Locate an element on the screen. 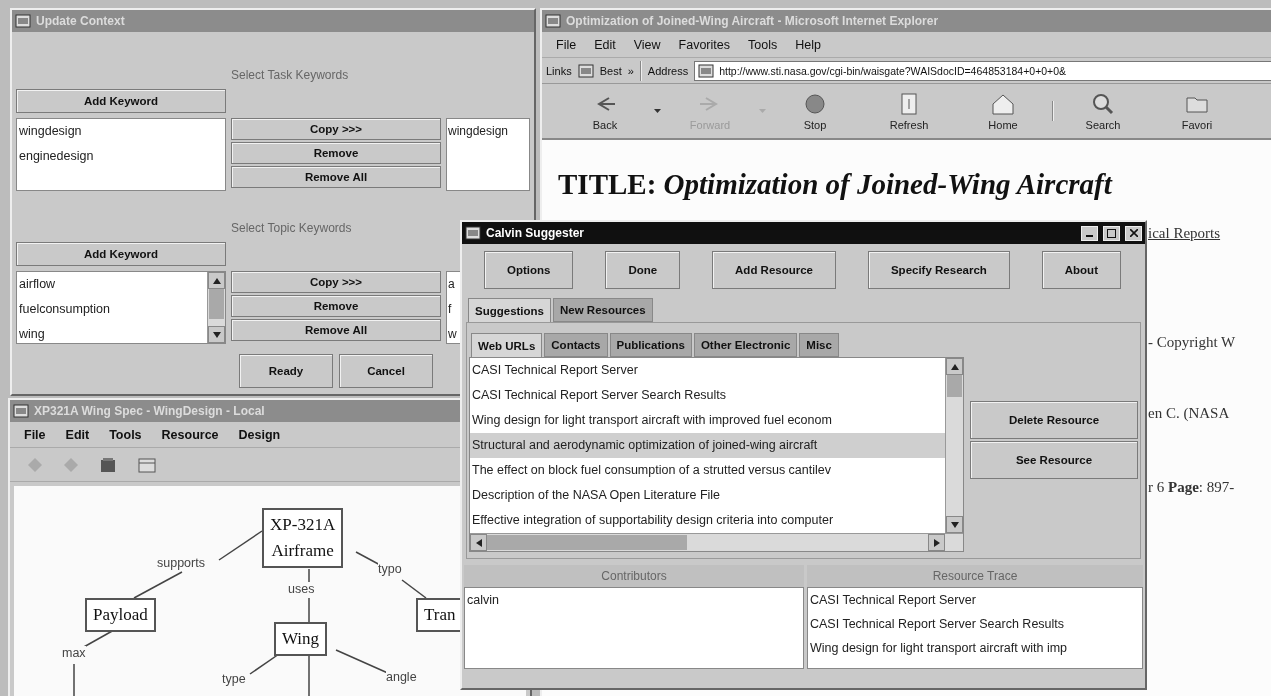 Image resolution: width=1271 pixels, height=696 pixels. result-item: CASI Technical Report Server is located at coordinates (707, 370).